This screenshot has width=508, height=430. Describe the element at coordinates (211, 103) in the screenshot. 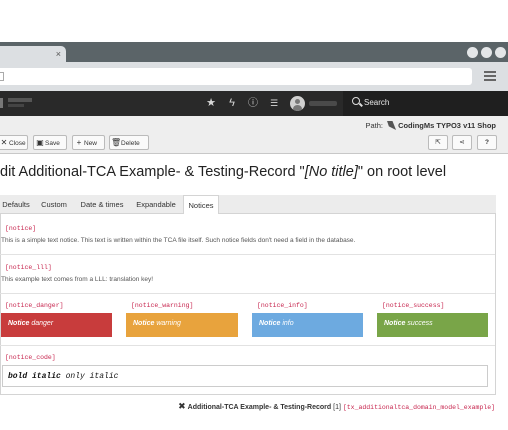

I see `bookmark-star-icon: ★` at that location.